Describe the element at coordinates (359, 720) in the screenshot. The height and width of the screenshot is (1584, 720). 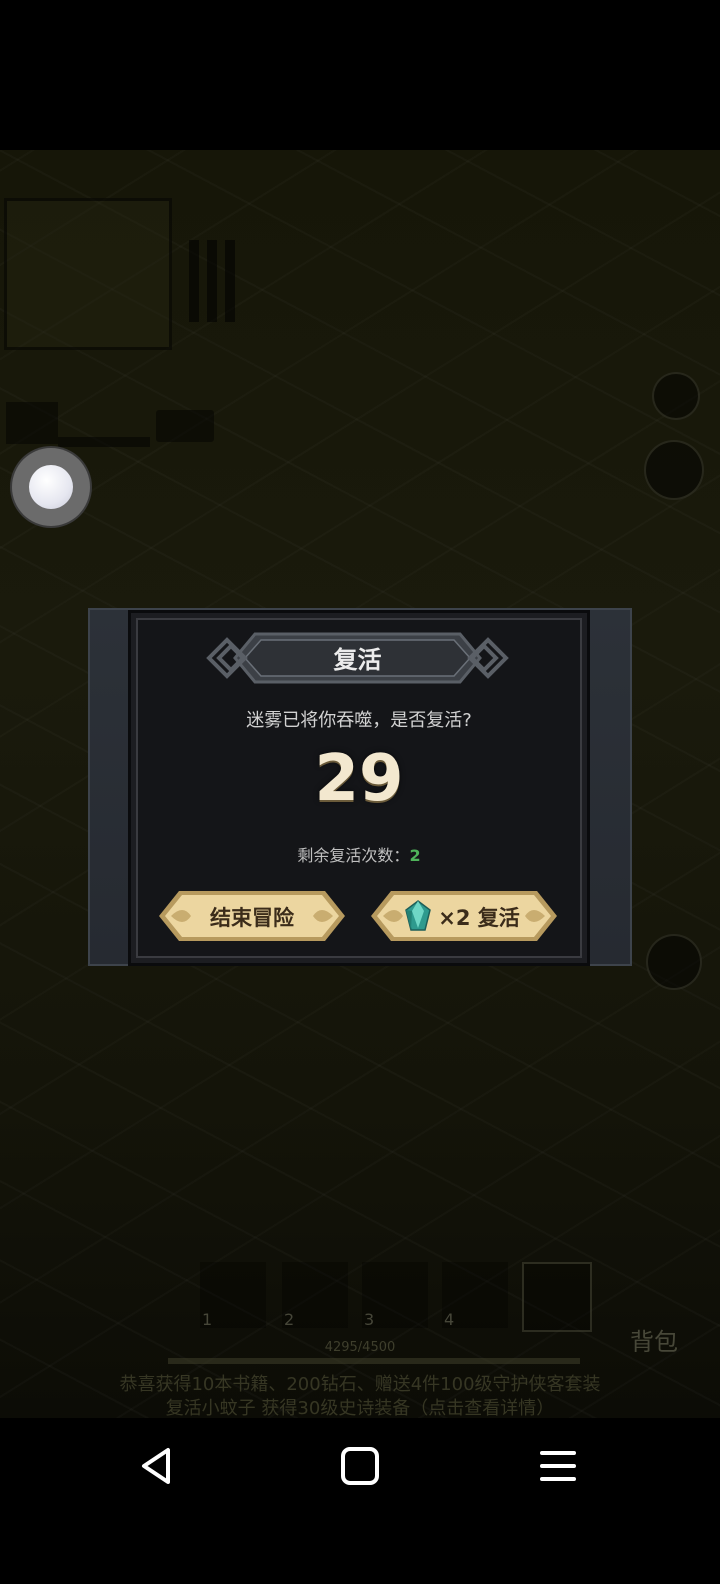
I see `revive-question: 迷雾已将你吞噬，是否复活?` at that location.